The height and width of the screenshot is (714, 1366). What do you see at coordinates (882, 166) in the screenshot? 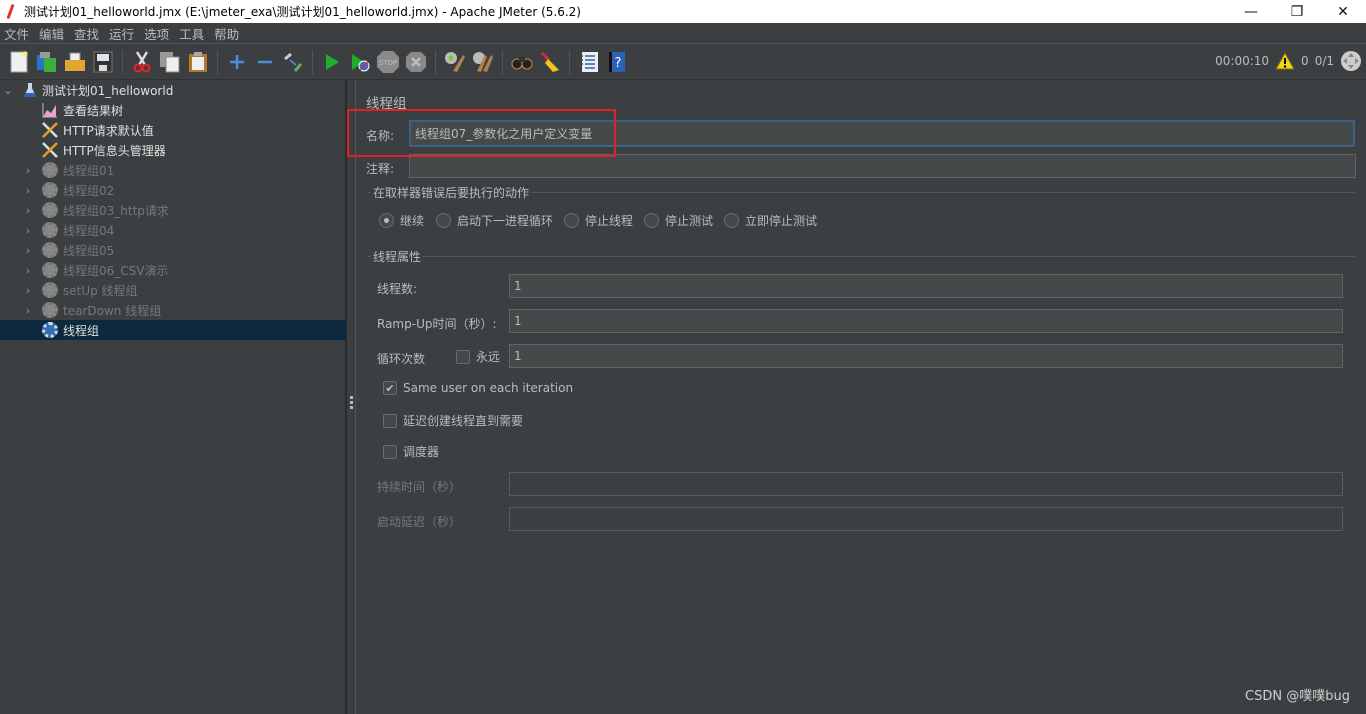
I see `comment-input` at bounding box center [882, 166].